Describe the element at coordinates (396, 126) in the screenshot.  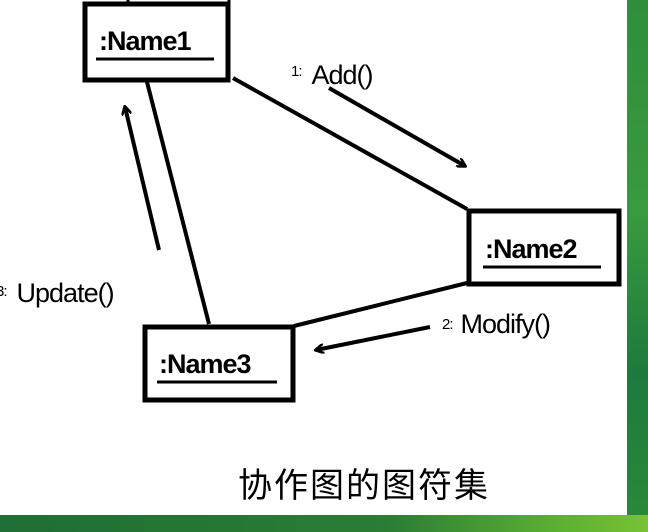
I see `arrow-add` at that location.